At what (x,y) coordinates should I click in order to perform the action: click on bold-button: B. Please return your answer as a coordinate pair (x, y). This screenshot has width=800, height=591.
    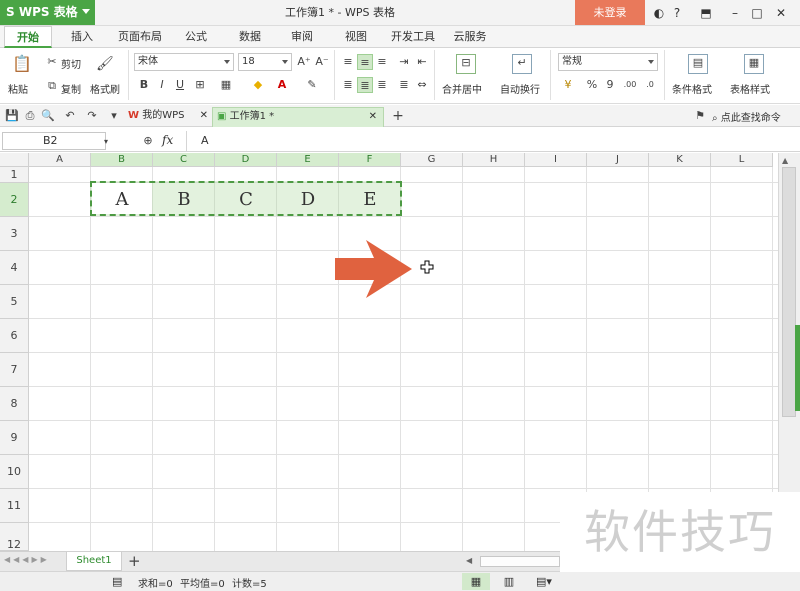
    Looking at the image, I should click on (144, 85).